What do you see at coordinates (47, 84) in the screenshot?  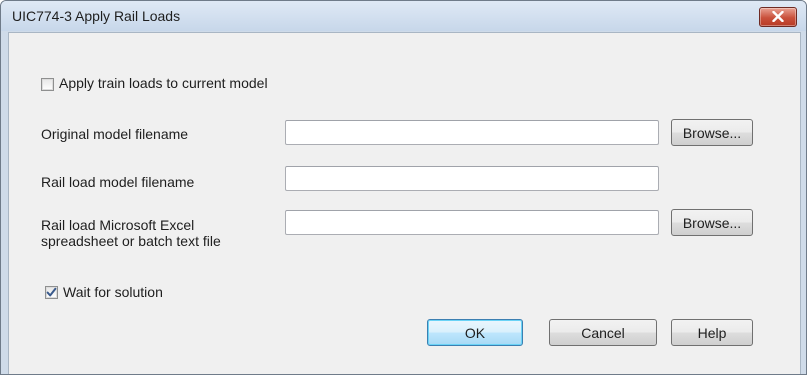 I see `apply-train-loads-checkbox` at bounding box center [47, 84].